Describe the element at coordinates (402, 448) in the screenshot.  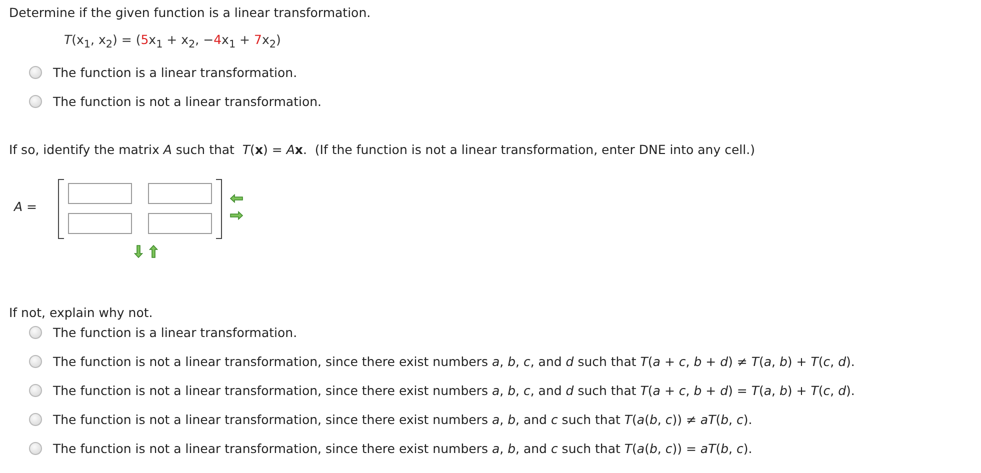
I see `choice-label: The function is not a linear transformation, since there exist numbers a, b, and c such that T(a(b, c)) = aT(b, c).` at that location.